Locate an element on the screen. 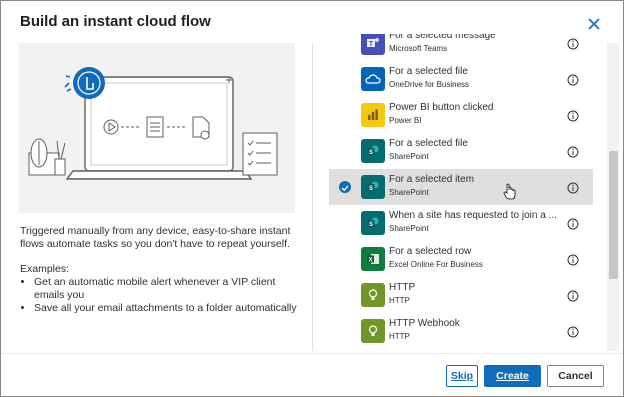 The height and width of the screenshot is (397, 624). powerbi-icon is located at coordinates (373, 115).